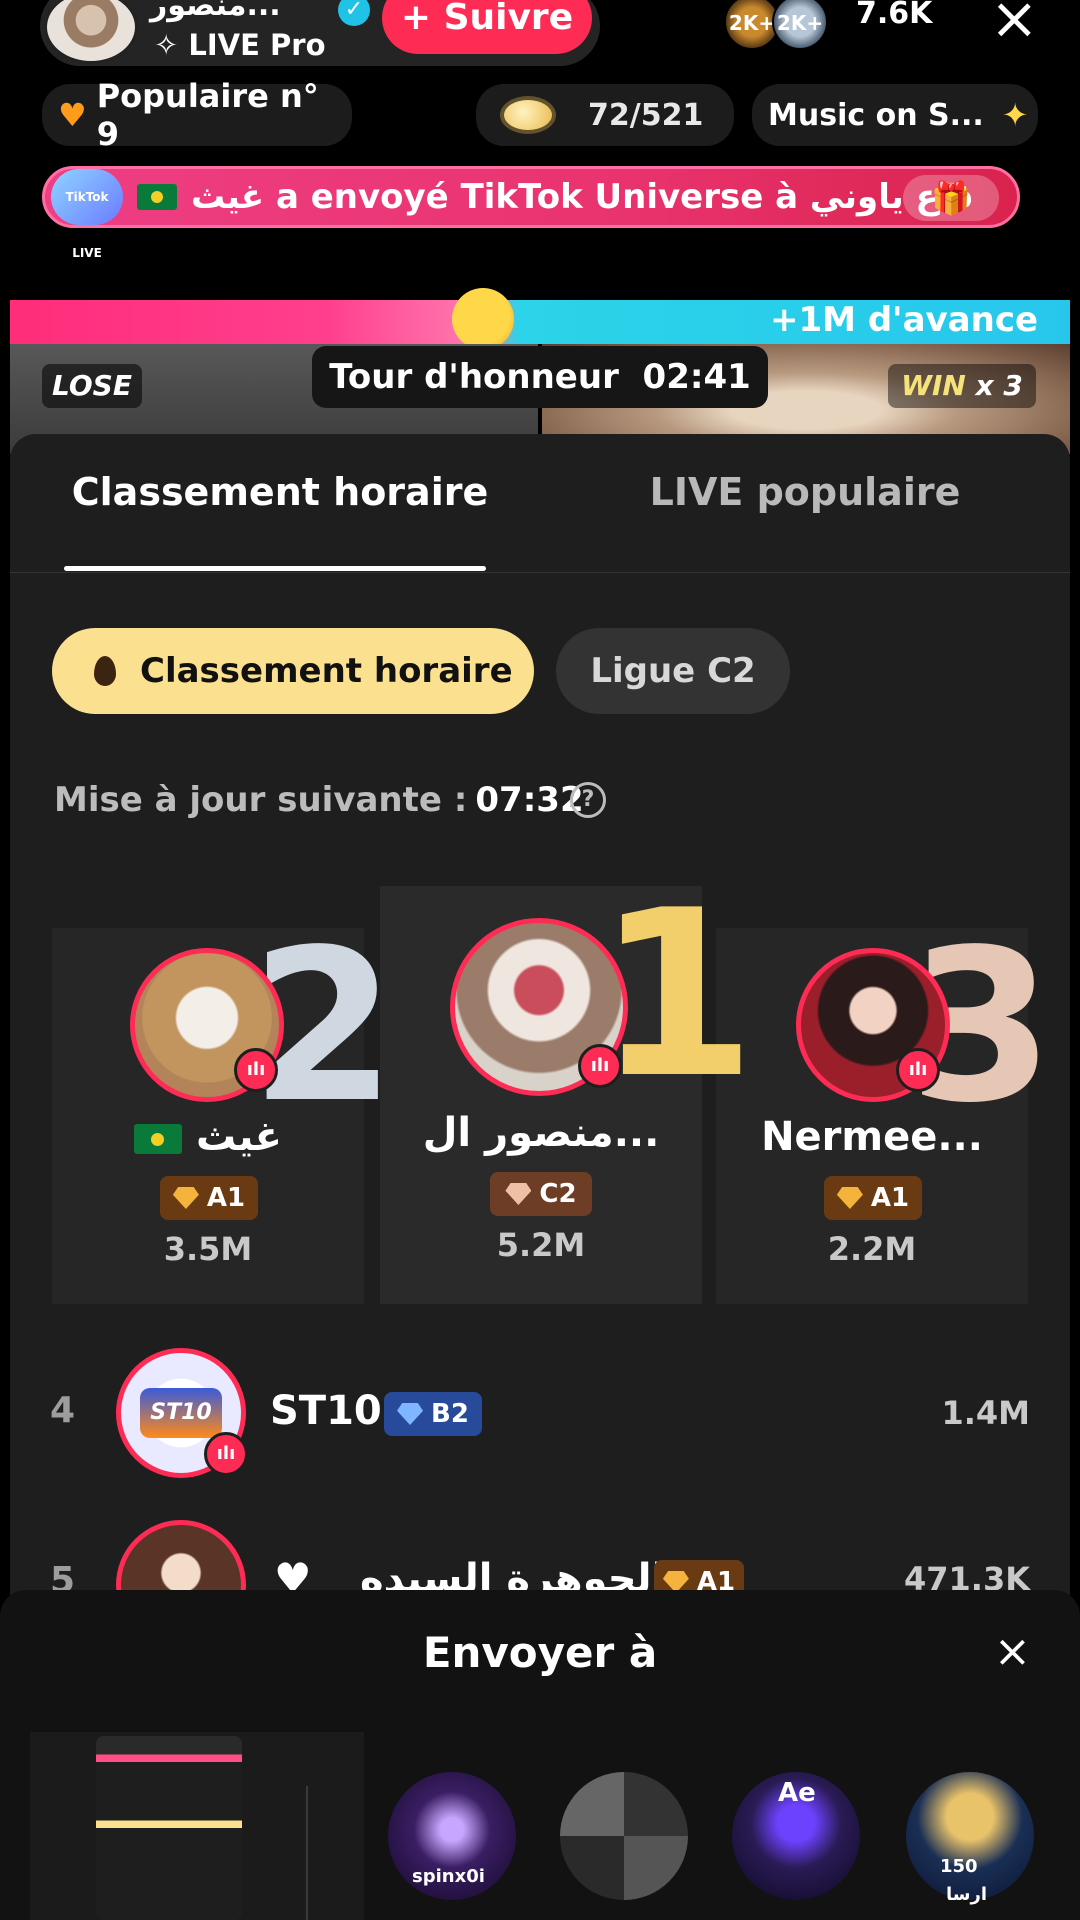 The width and height of the screenshot is (1080, 1920). What do you see at coordinates (529, 800) in the screenshot?
I see `next-update-time: 07:32` at bounding box center [529, 800].